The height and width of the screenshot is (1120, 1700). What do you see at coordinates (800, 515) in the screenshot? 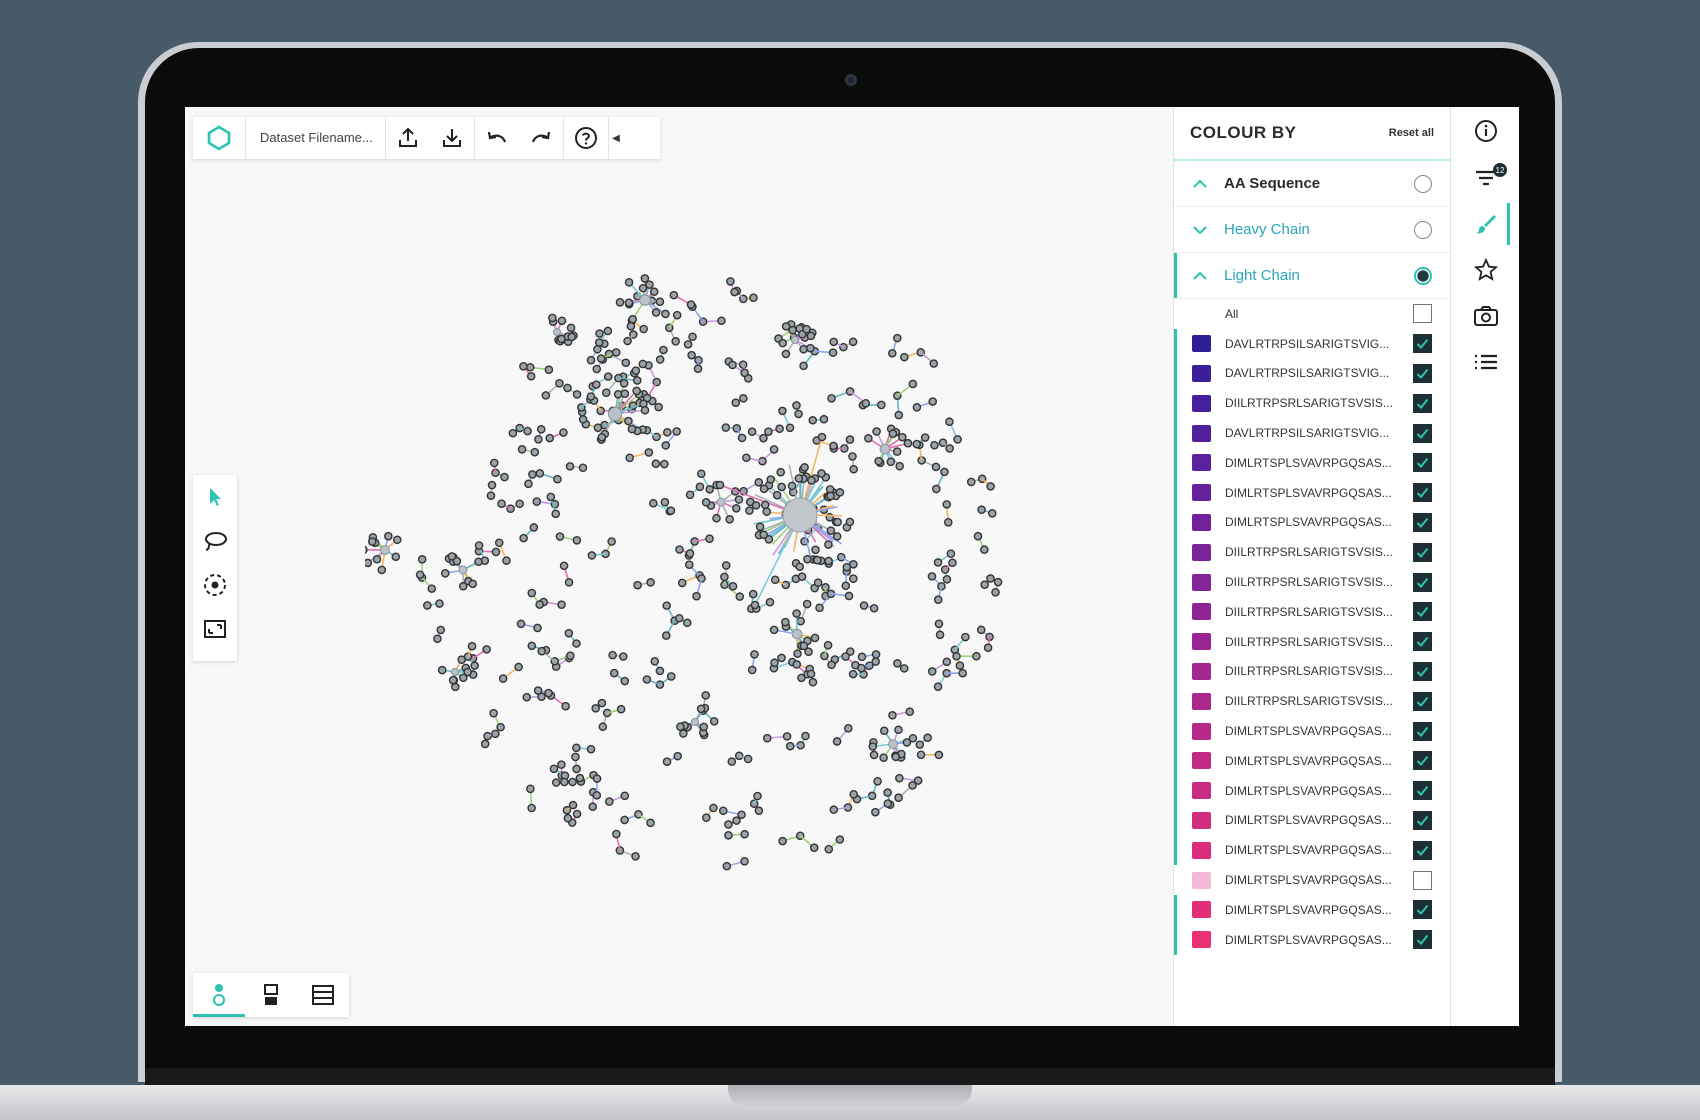
I see `graph-hub` at bounding box center [800, 515].